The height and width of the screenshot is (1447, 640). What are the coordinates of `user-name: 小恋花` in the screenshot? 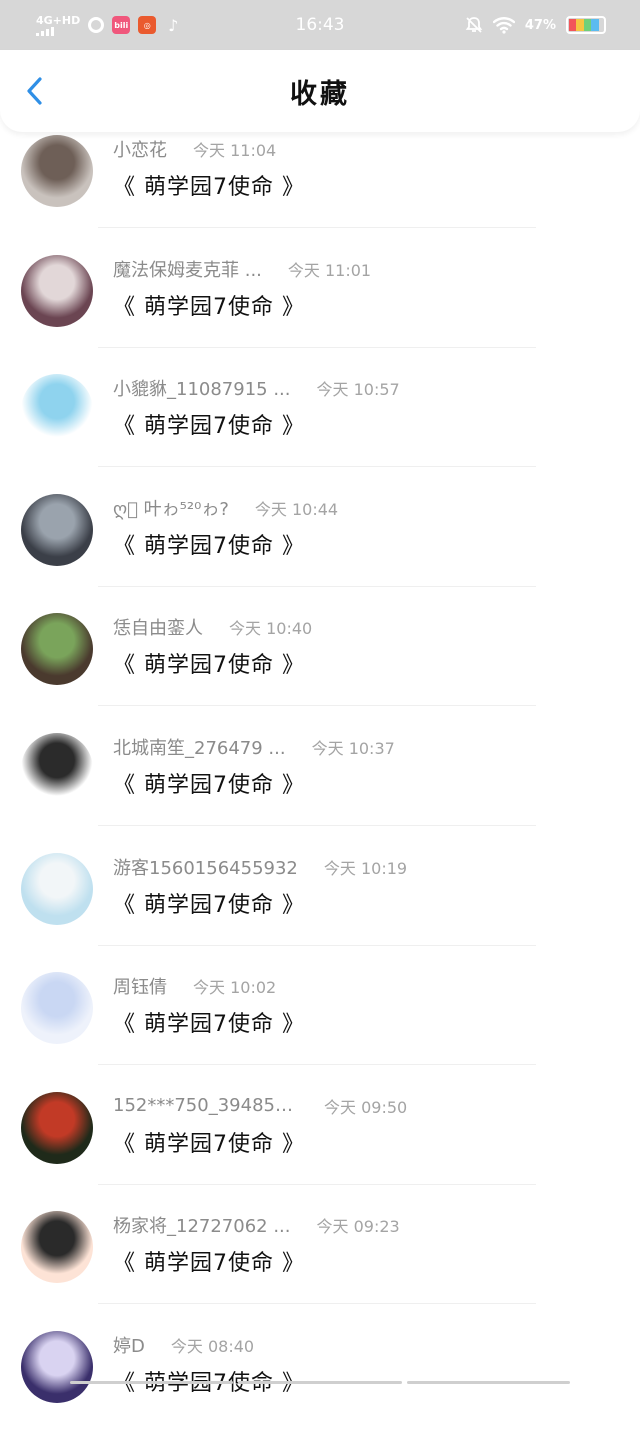 It's located at (140, 149).